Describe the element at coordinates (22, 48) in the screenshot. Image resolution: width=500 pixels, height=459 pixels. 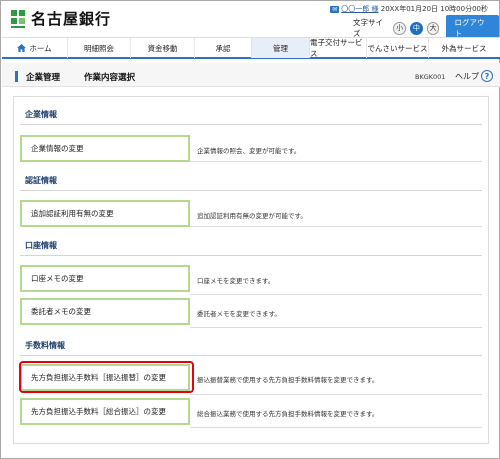
I see `home-icon` at that location.